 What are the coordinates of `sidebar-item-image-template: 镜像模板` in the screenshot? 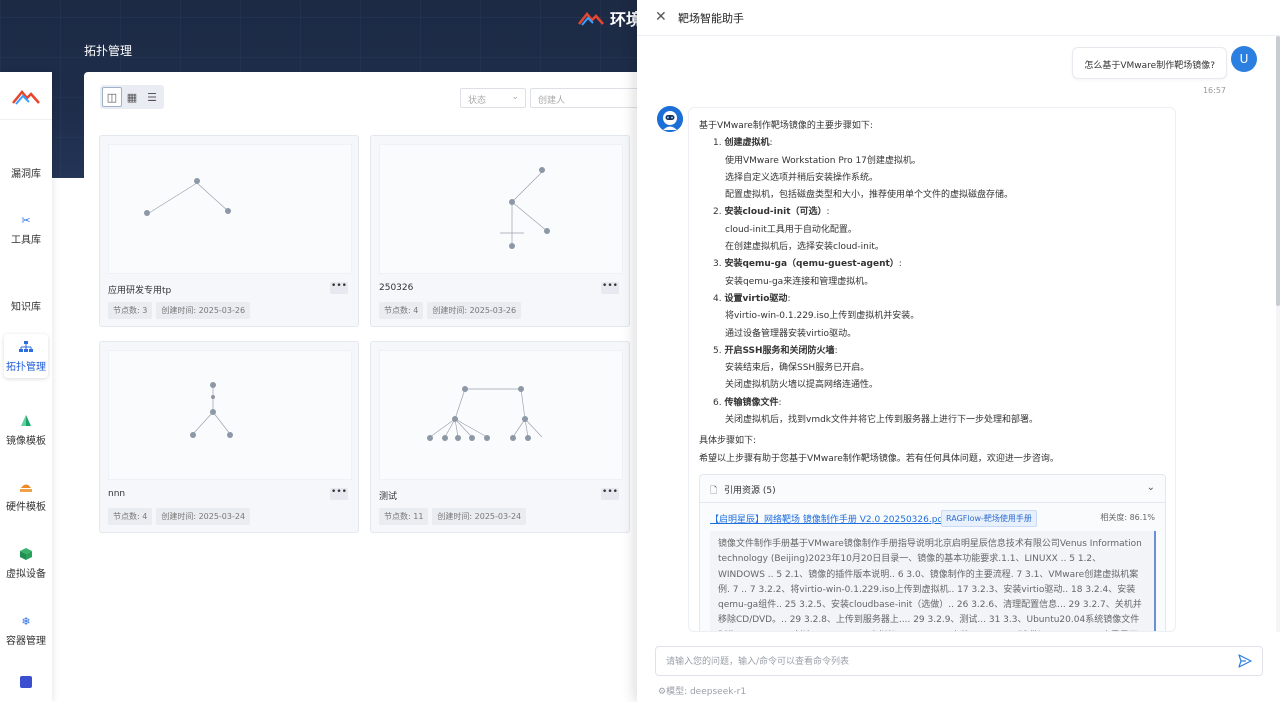 It's located at (26, 430).